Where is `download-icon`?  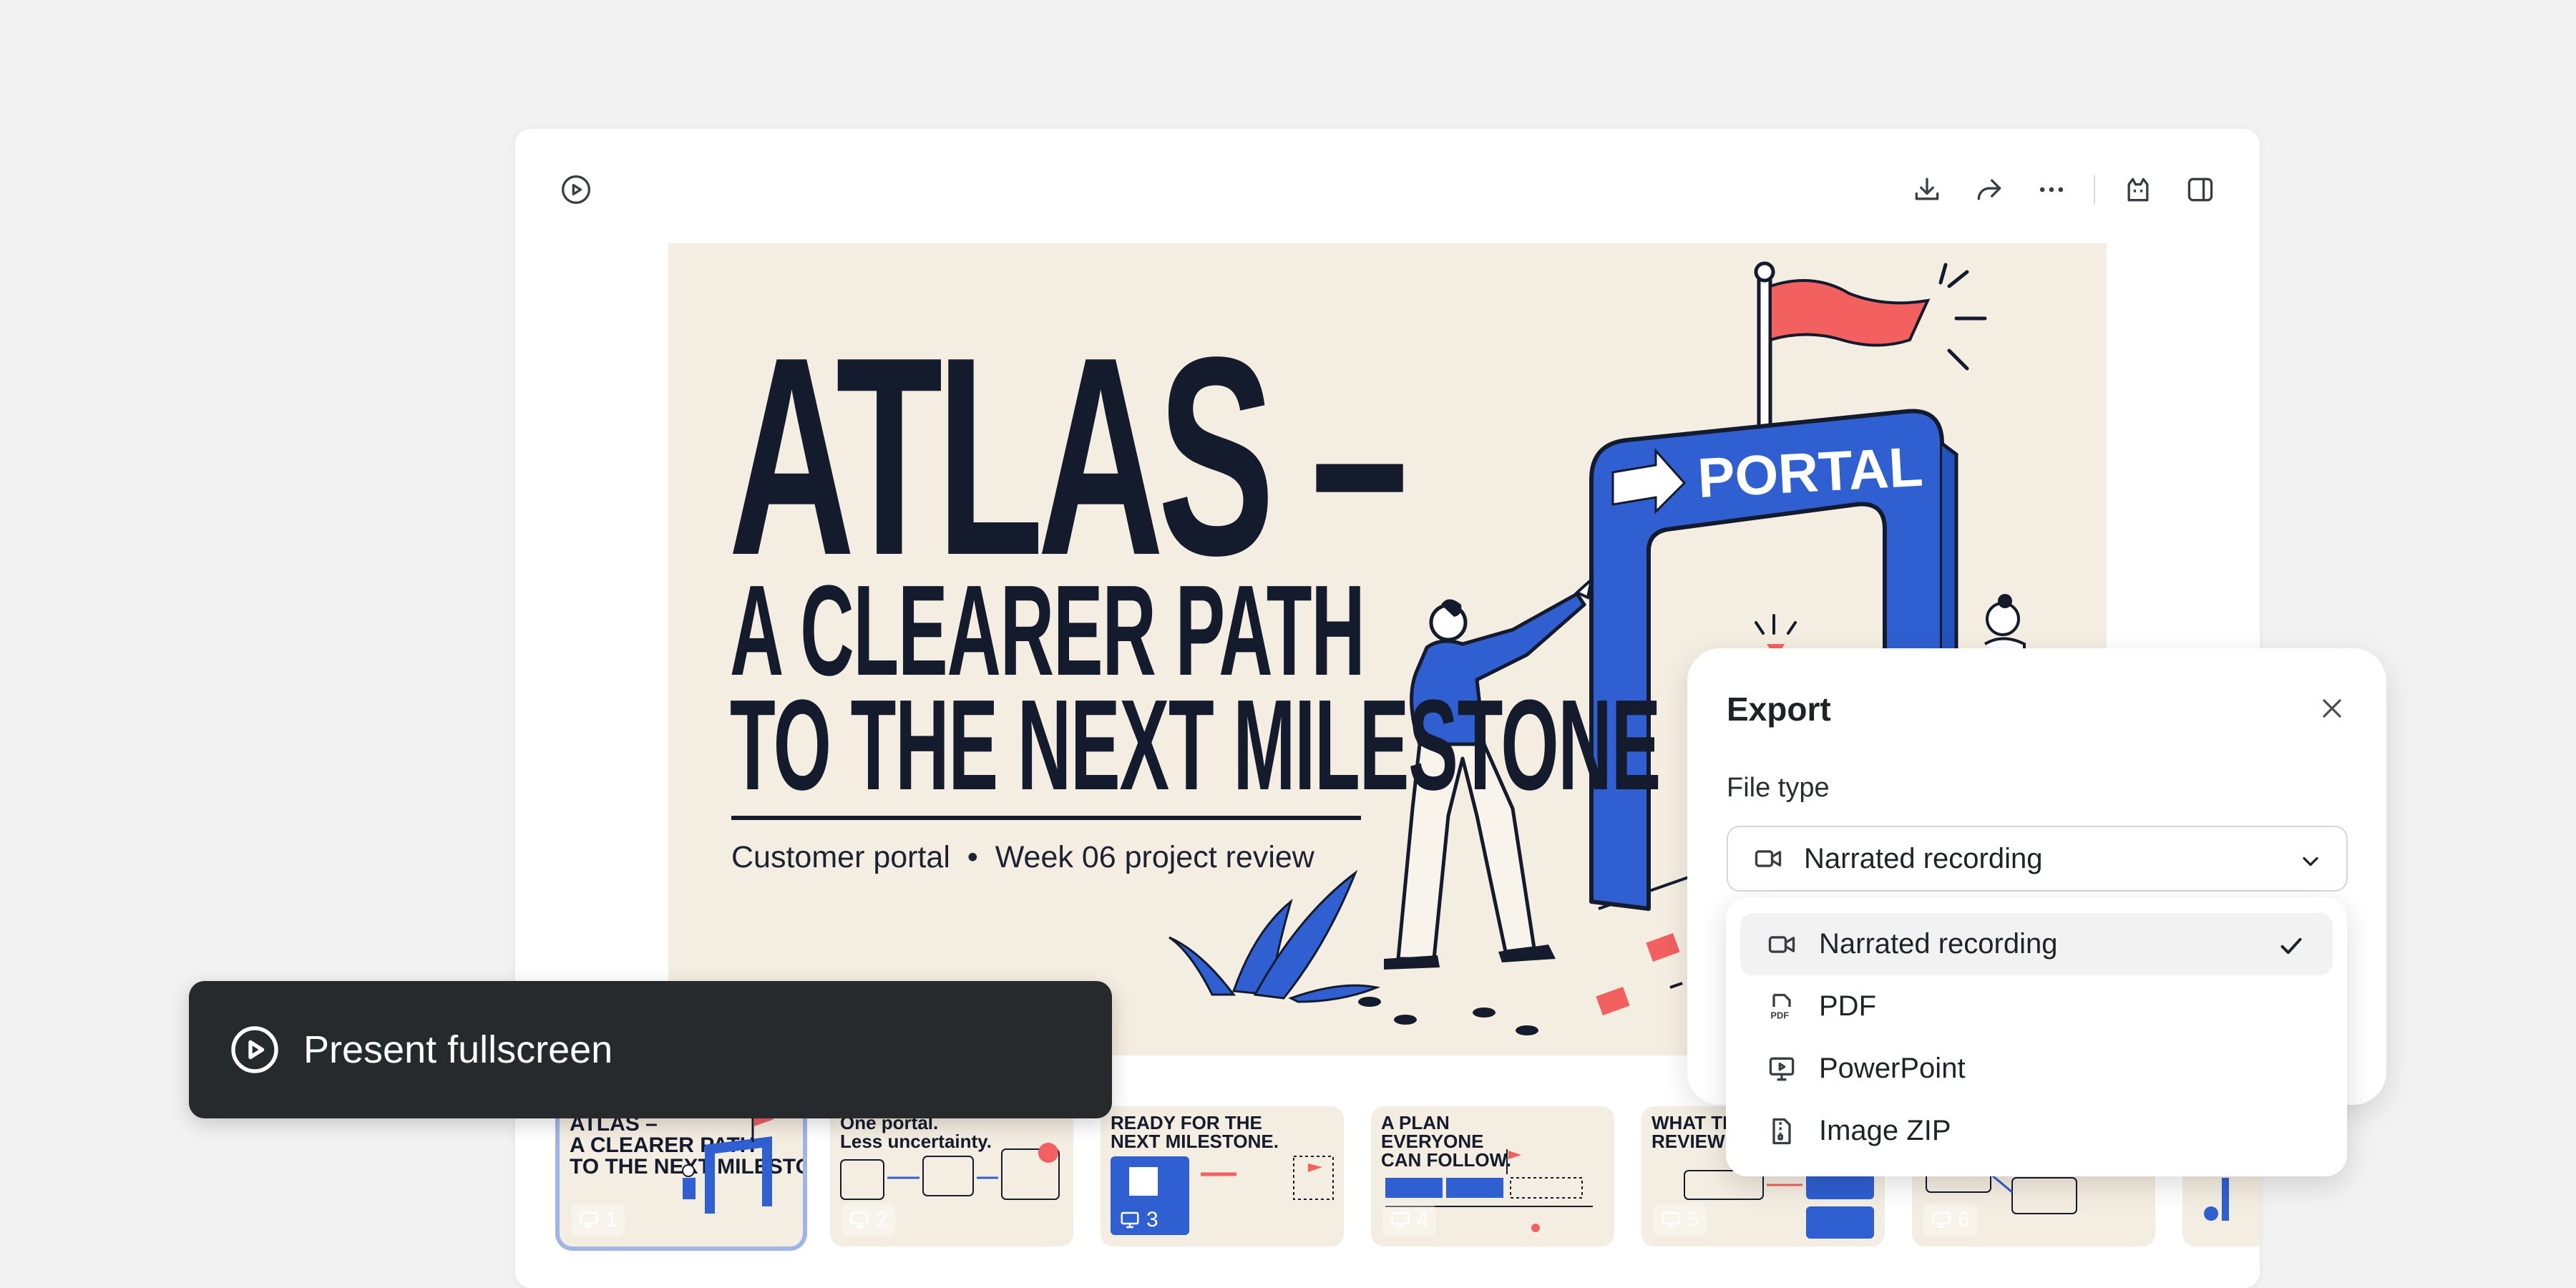
download-icon is located at coordinates (1926, 188).